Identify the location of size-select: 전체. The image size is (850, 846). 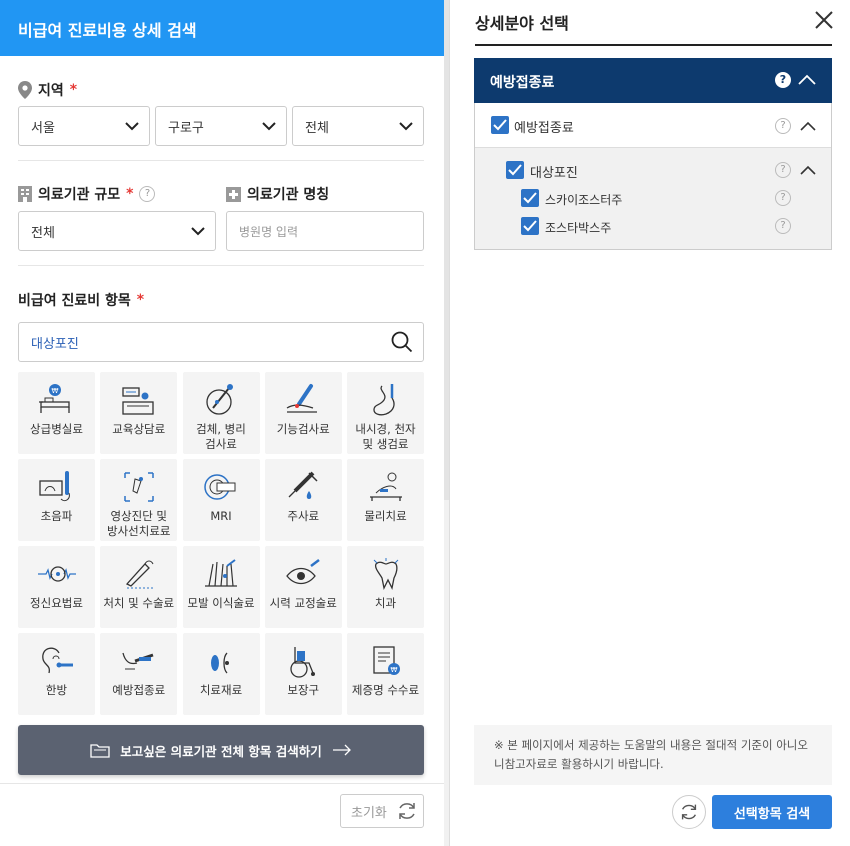
(117, 231).